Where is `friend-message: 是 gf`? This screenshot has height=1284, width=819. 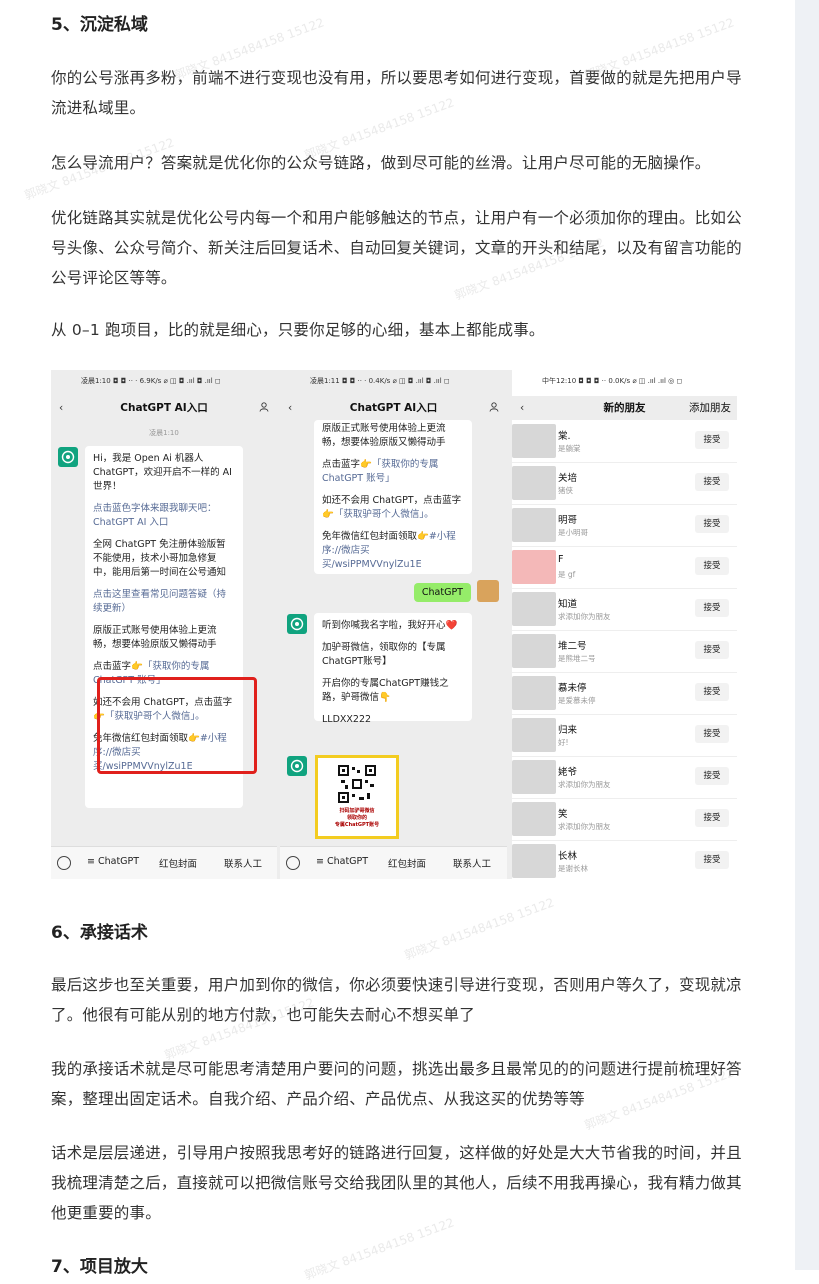 friend-message: 是 gf is located at coordinates (567, 574).